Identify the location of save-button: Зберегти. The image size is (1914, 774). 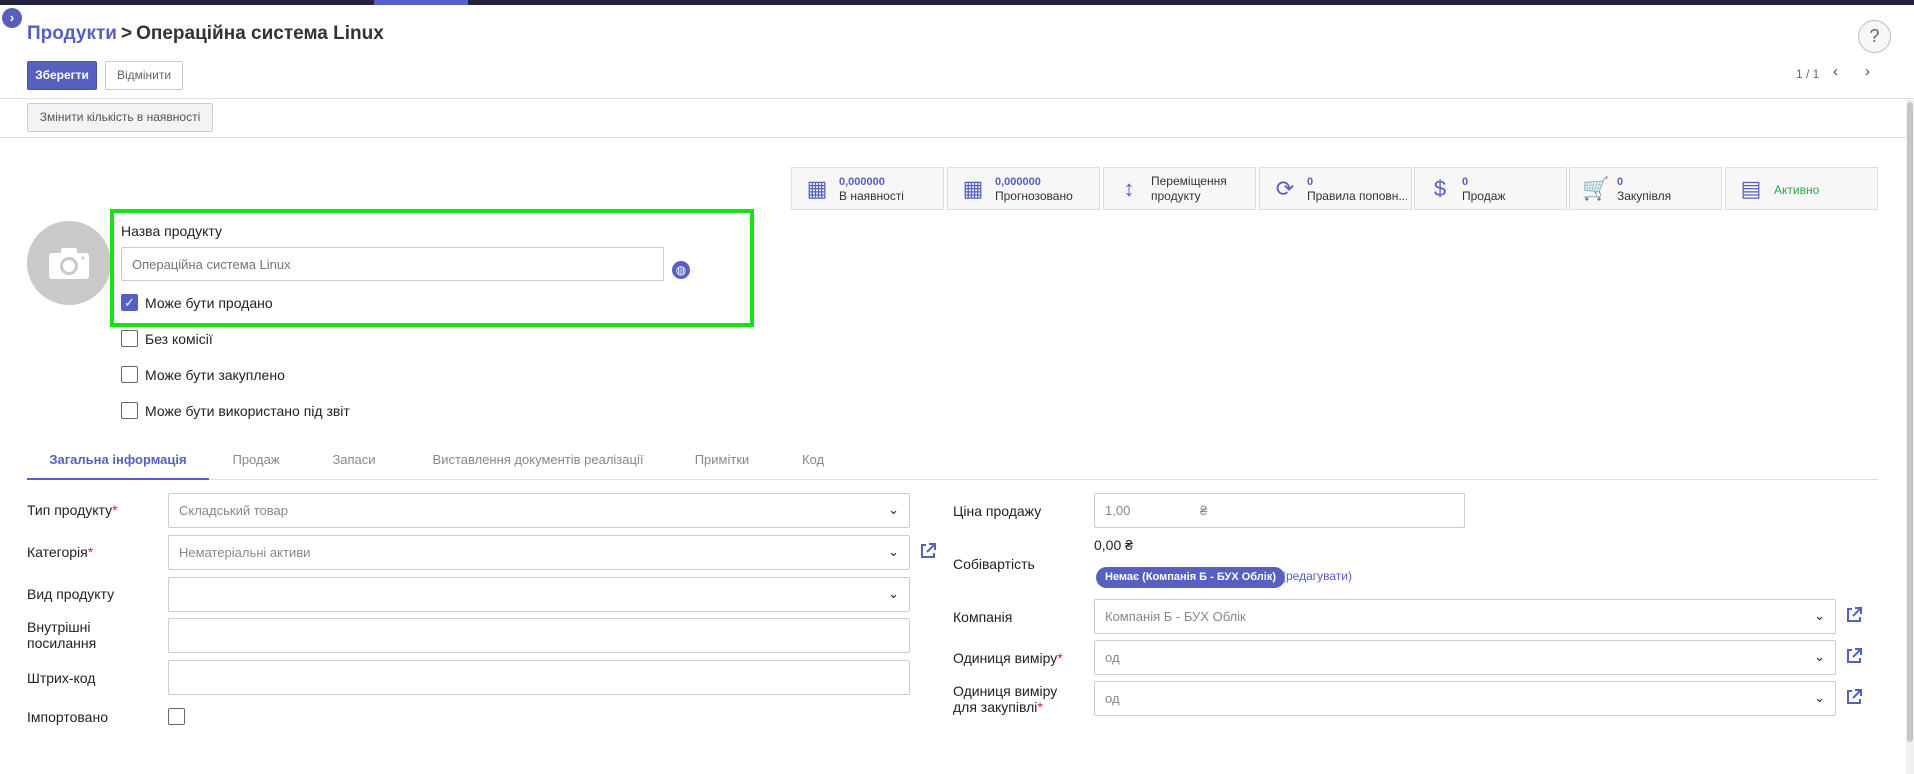
(62, 75).